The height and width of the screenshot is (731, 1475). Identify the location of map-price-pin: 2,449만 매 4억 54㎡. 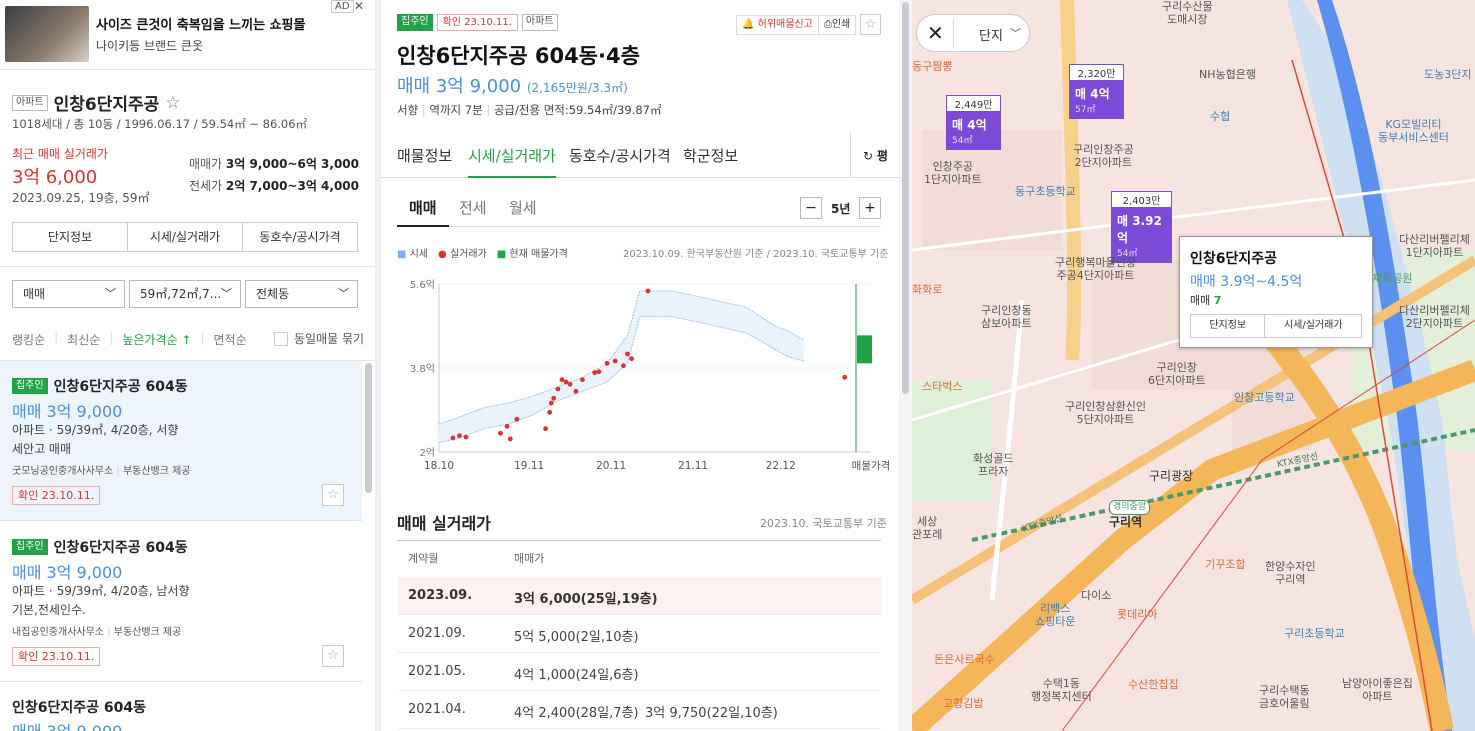
(973, 122).